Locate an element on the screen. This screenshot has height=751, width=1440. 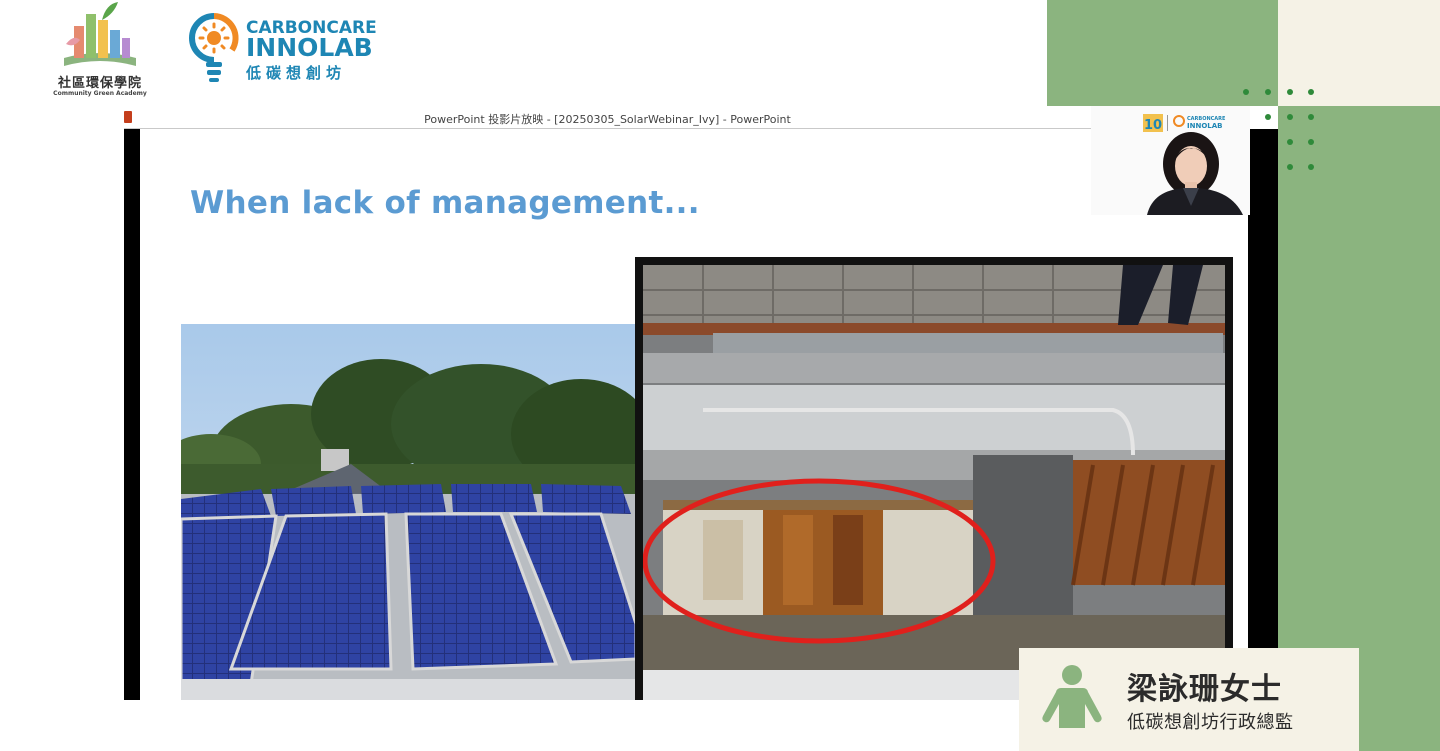
speaker-webcam: 10 CARBONCARE INNOLAB is located at coordinates (1170, 160).